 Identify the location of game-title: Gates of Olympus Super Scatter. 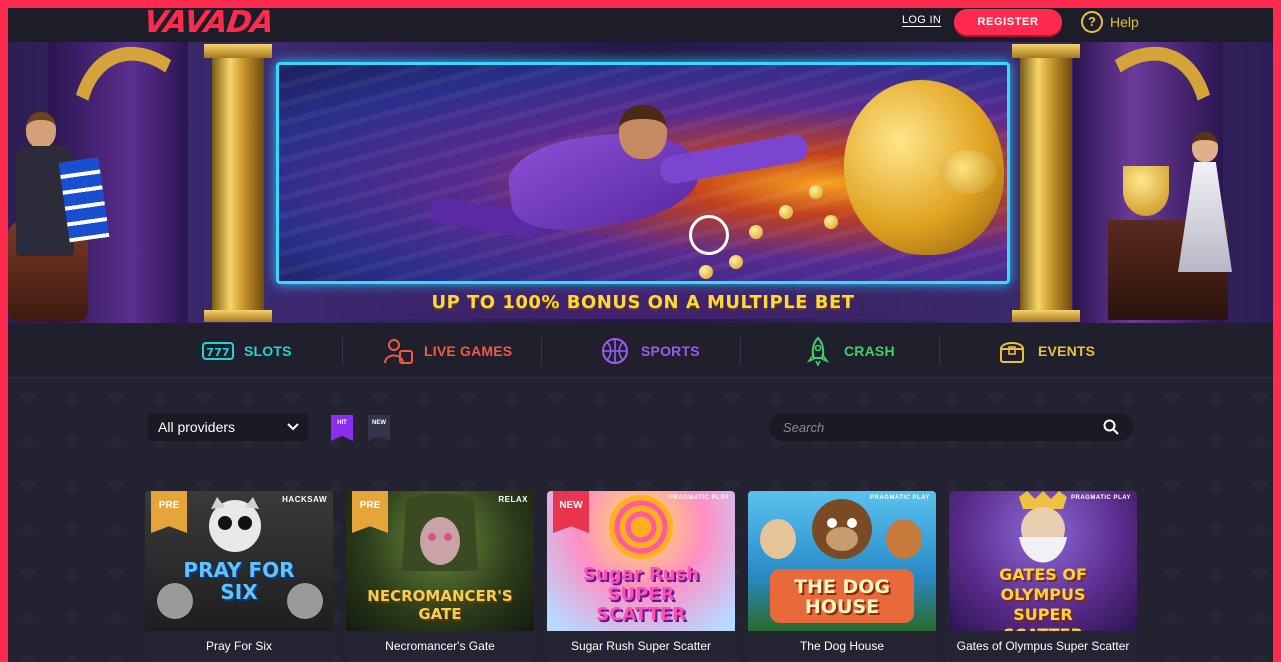
(1043, 646).